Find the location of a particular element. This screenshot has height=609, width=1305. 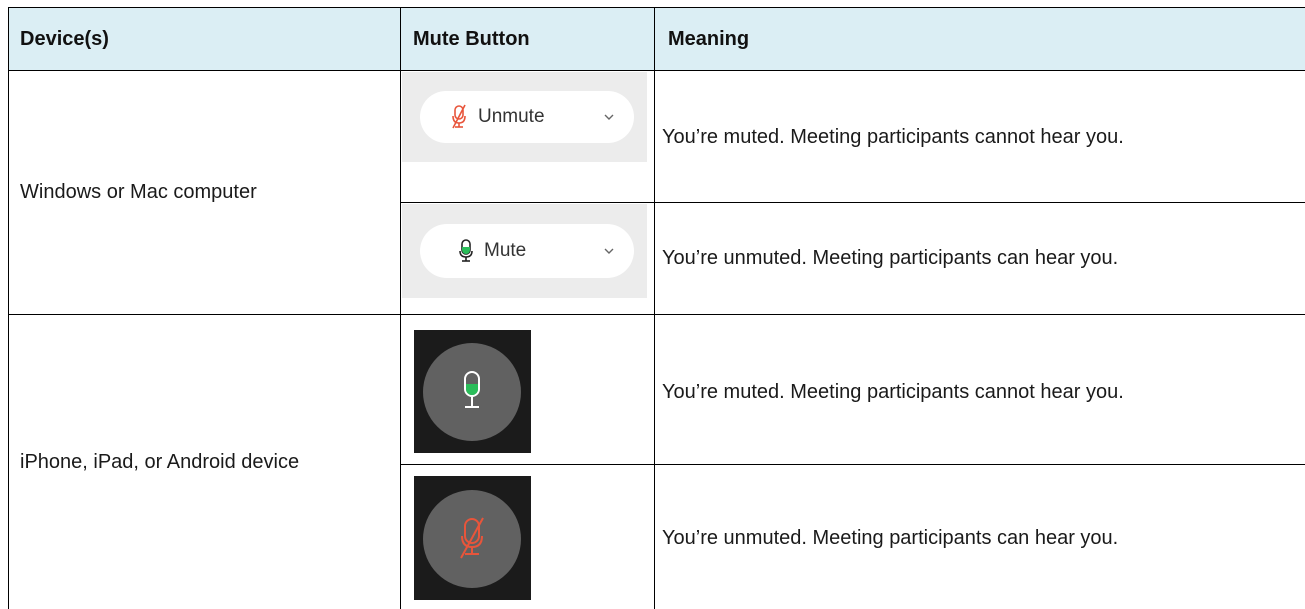

desktop-unmute-button-image: Unmute is located at coordinates (524, 117).